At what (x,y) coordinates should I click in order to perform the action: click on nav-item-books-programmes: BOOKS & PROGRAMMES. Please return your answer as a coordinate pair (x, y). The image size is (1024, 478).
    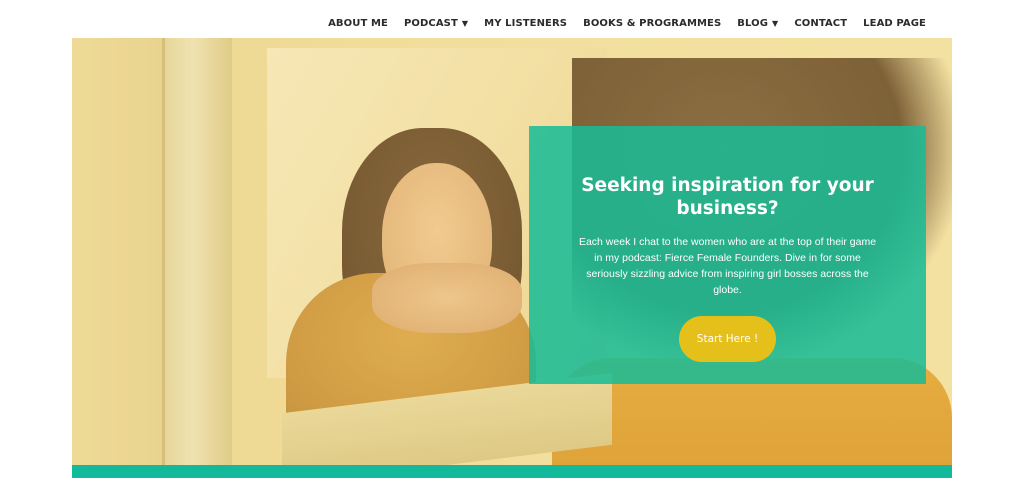
    Looking at the image, I should click on (652, 23).